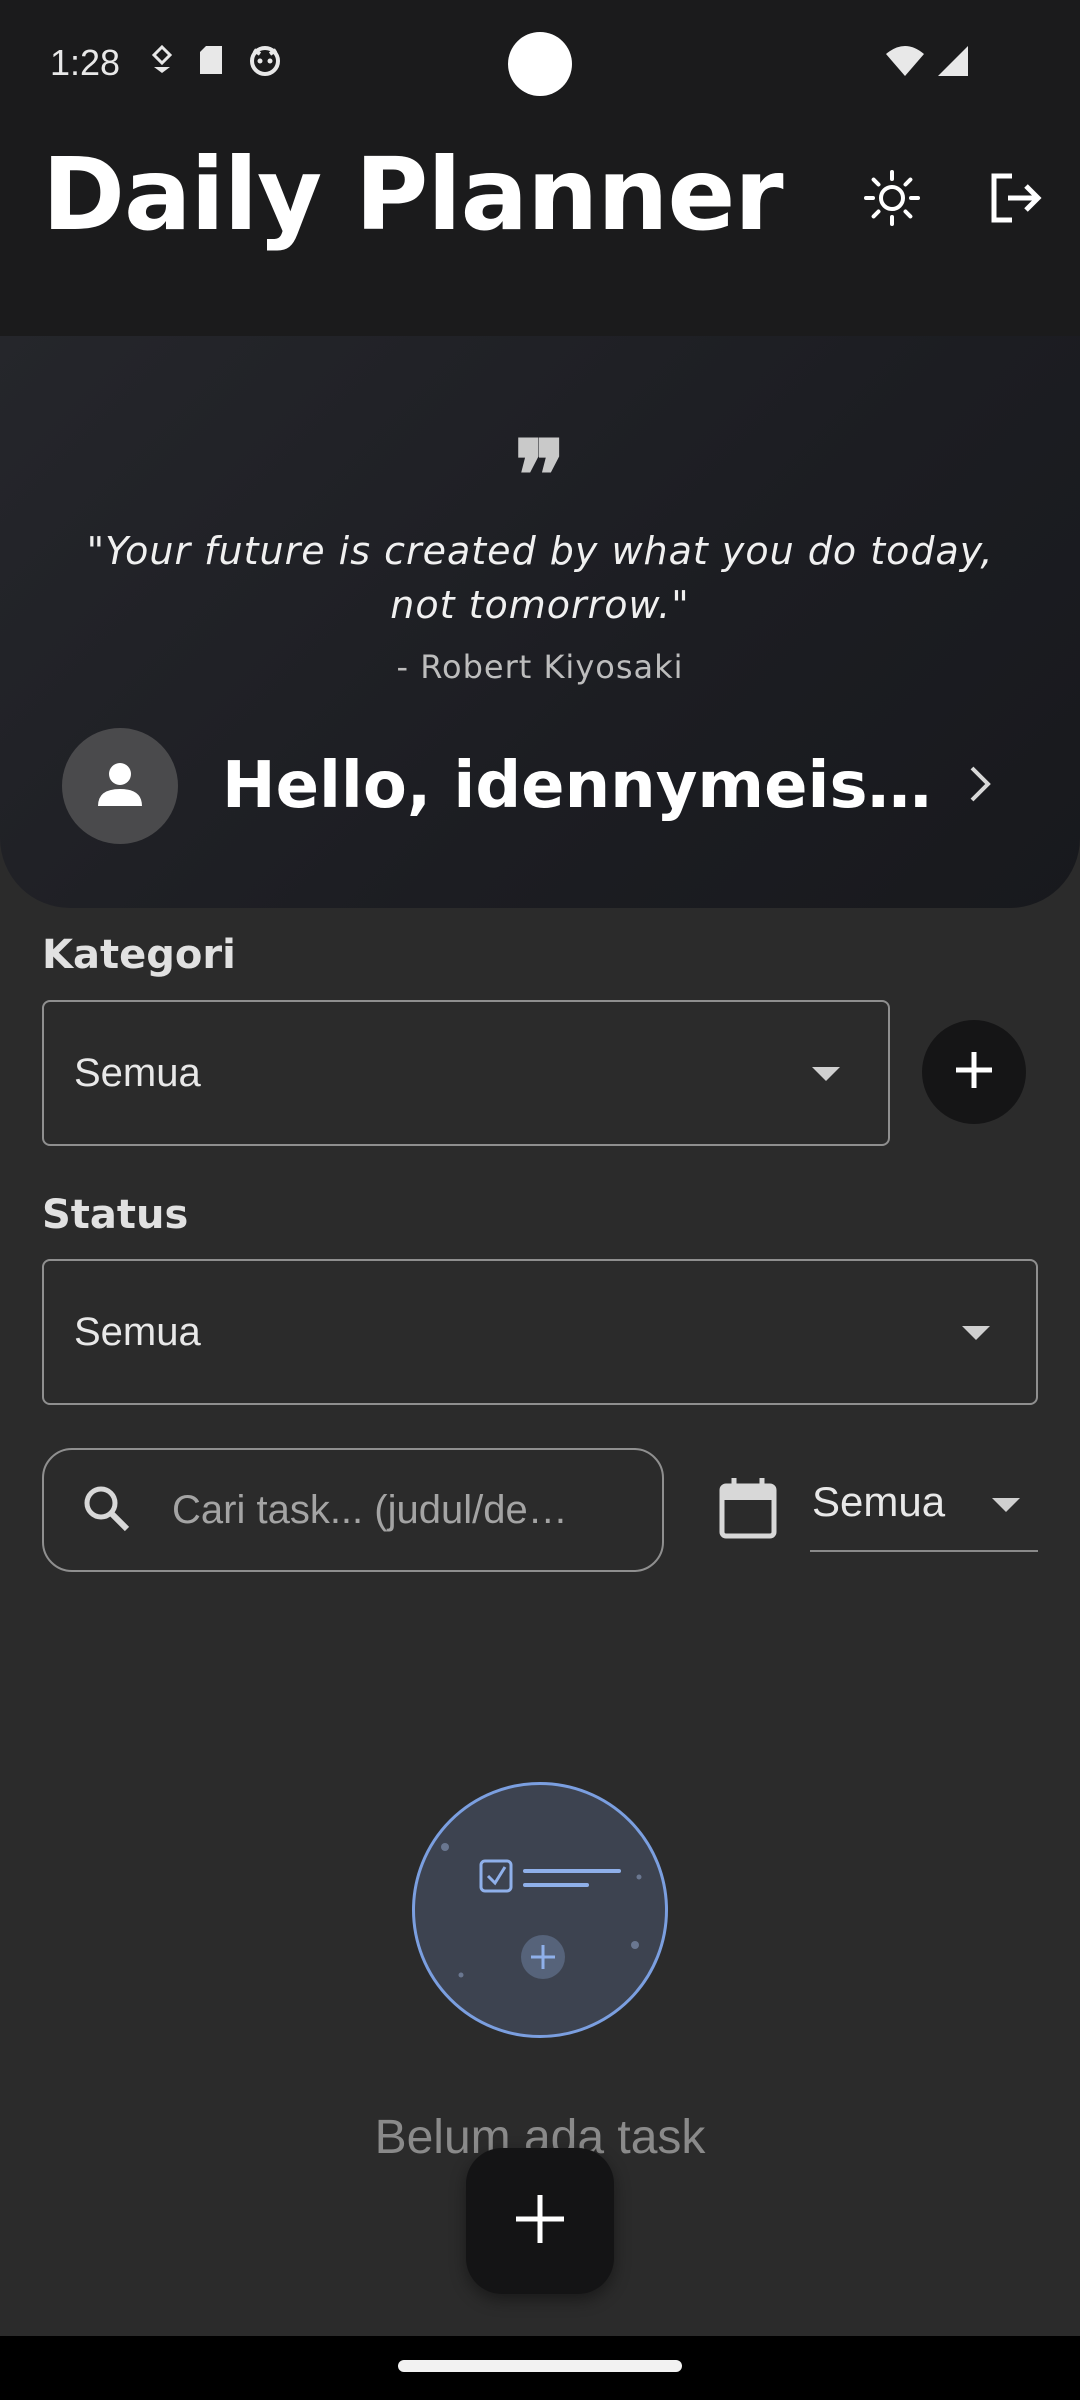 This screenshot has width=1080, height=2400. I want to click on calendar-icon, so click(748, 1511).